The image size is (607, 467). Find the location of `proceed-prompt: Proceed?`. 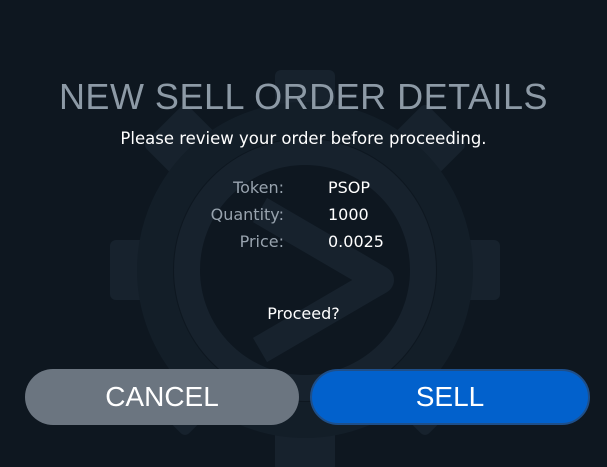

proceed-prompt: Proceed? is located at coordinates (303, 313).